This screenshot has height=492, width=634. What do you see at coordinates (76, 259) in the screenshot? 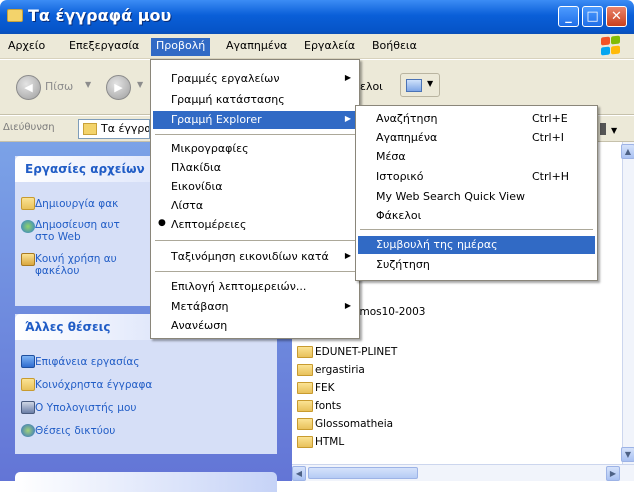
I see `task-share-folder: Κοινή χρήση αυ` at bounding box center [76, 259].